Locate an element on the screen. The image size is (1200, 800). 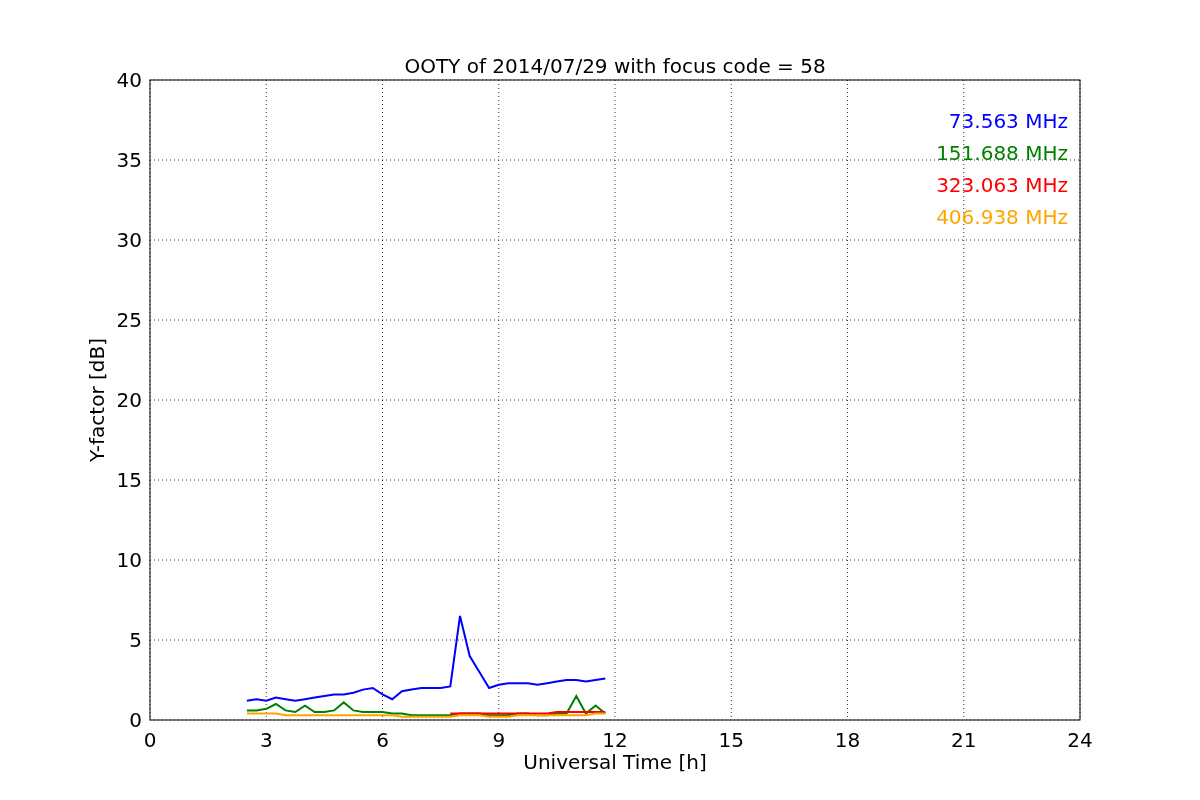
legend-label: 406.938 MHz is located at coordinates (1002, 217).